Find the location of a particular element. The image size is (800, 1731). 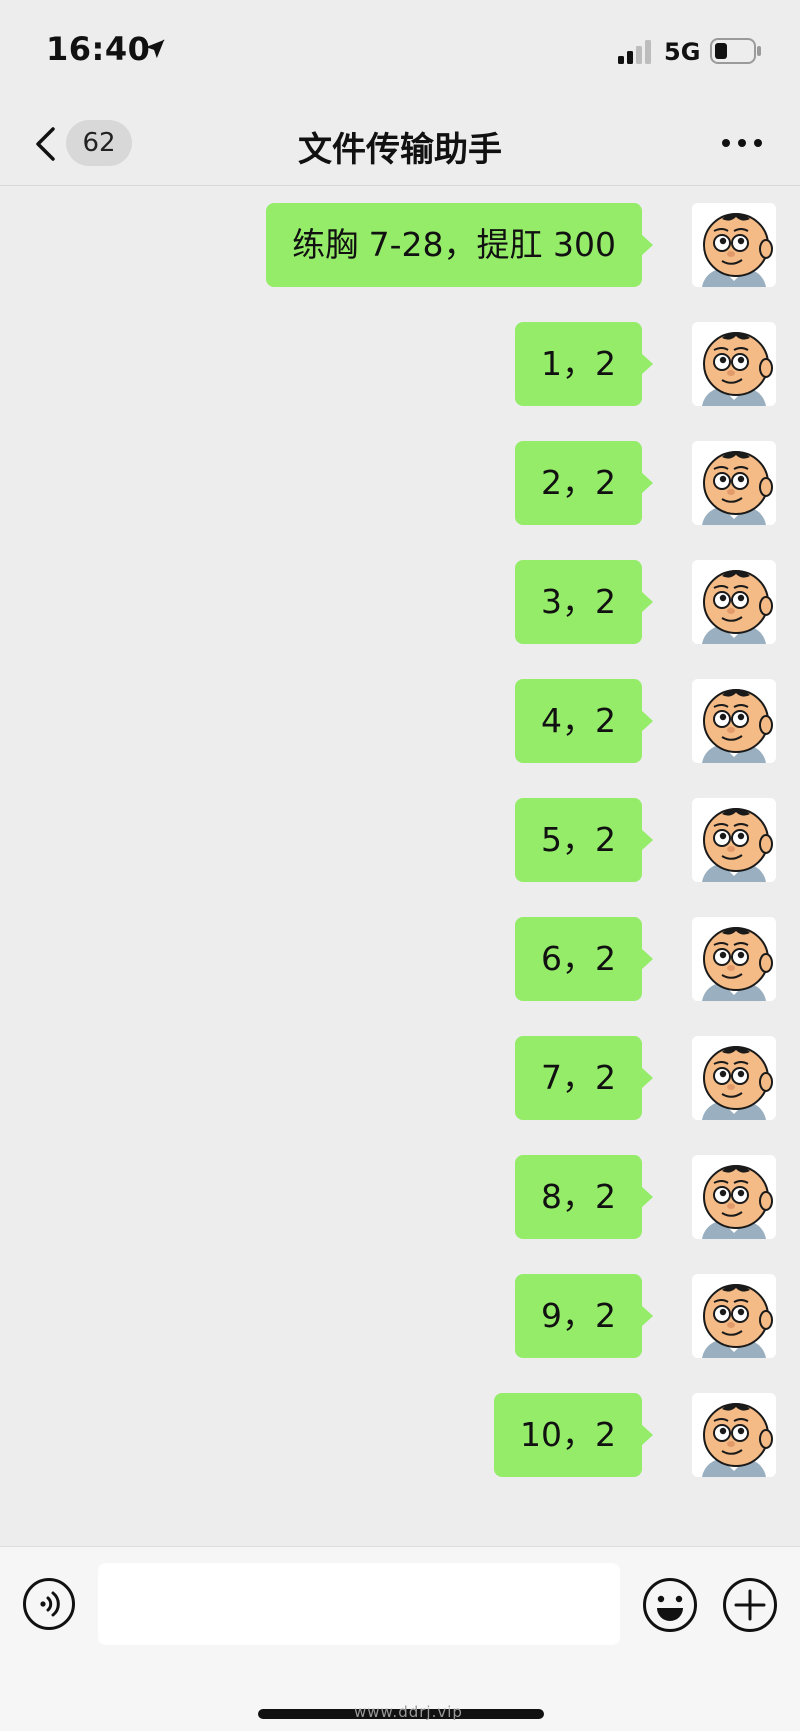

message-row: 2，2 is located at coordinates (388, 483).